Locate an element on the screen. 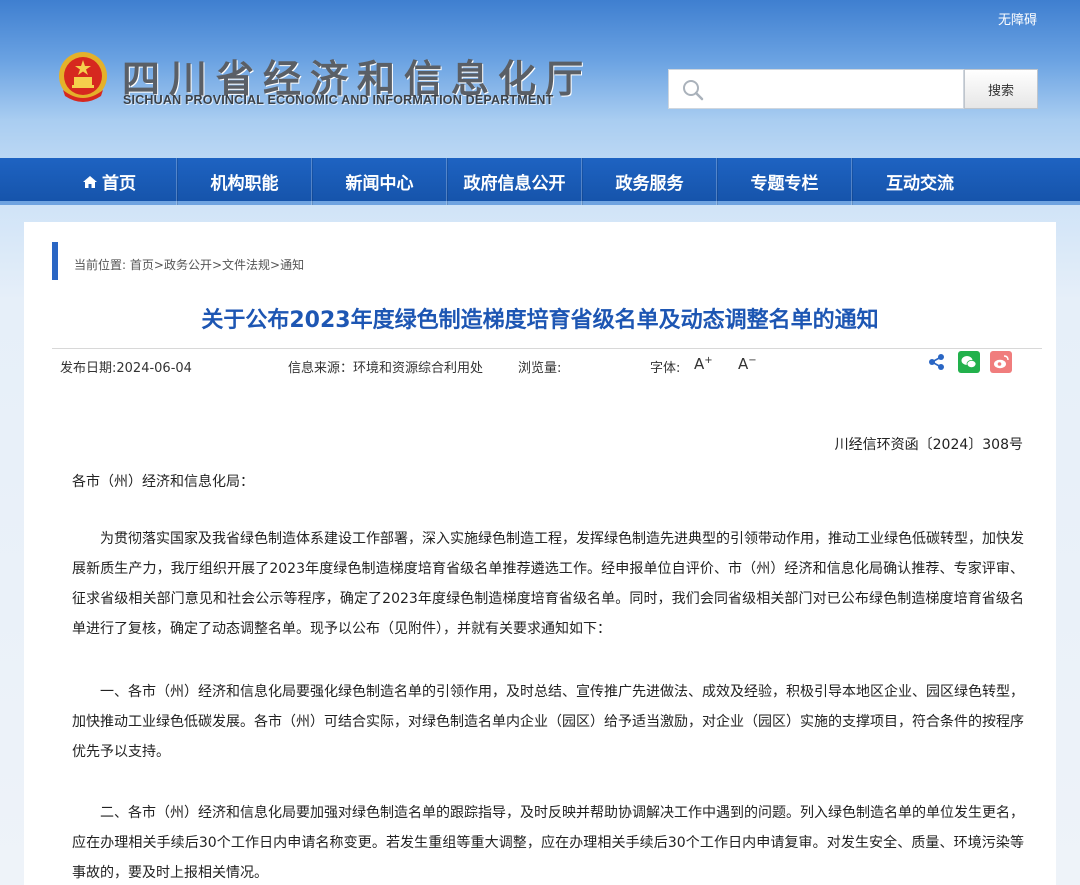  breadcrumb-item-public: 政务公开 is located at coordinates (188, 265).